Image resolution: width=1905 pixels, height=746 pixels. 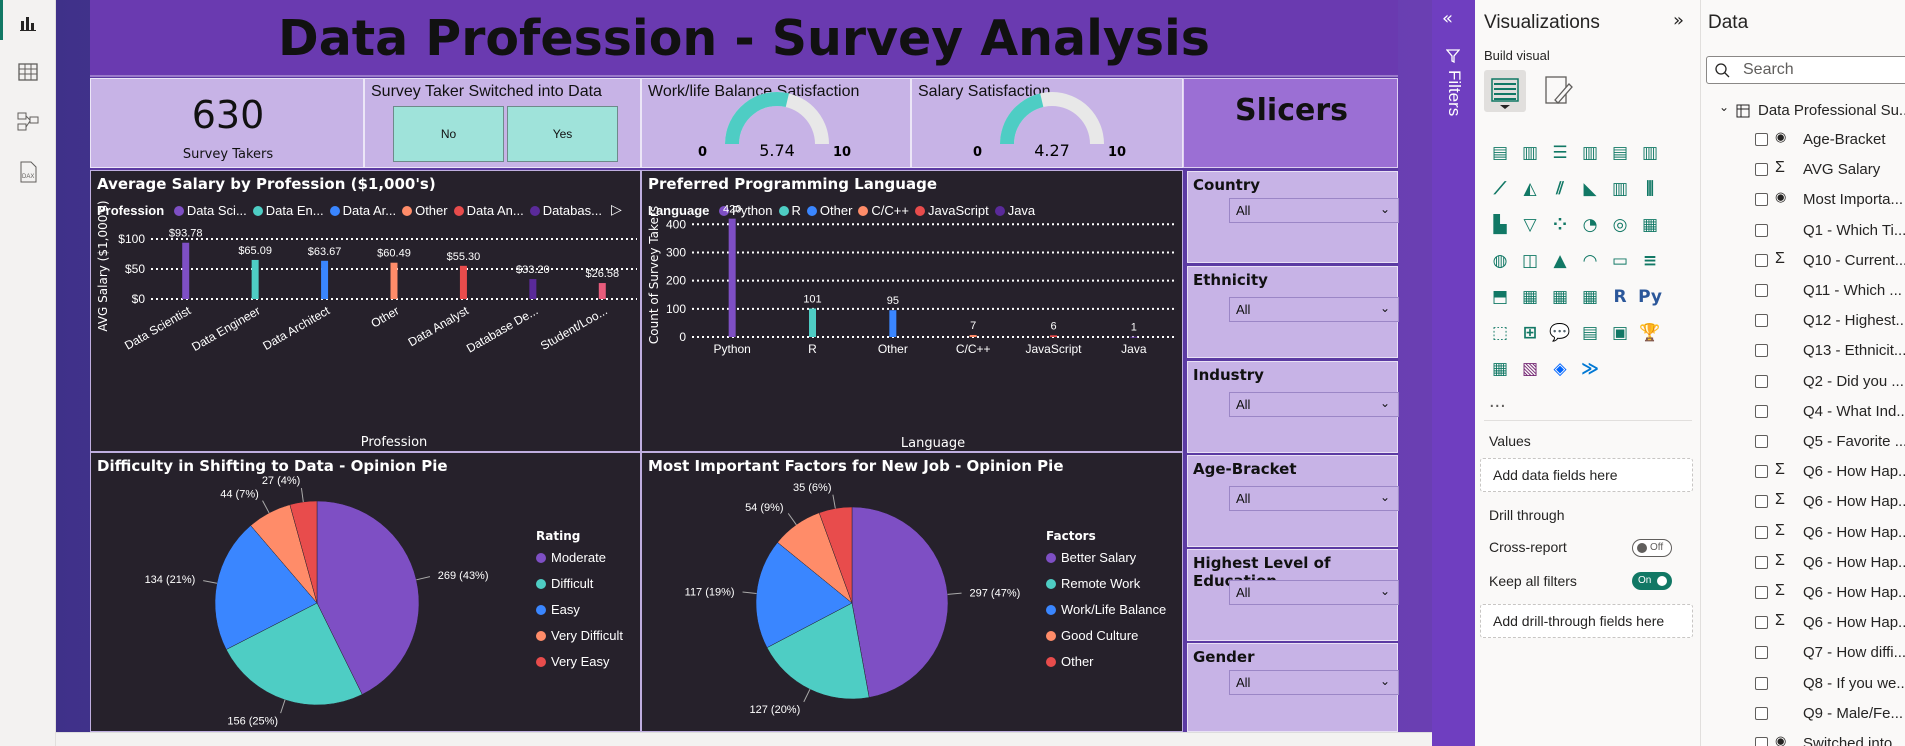 What do you see at coordinates (1652, 581) in the screenshot?
I see `keep-filters-toggle: On` at bounding box center [1652, 581].